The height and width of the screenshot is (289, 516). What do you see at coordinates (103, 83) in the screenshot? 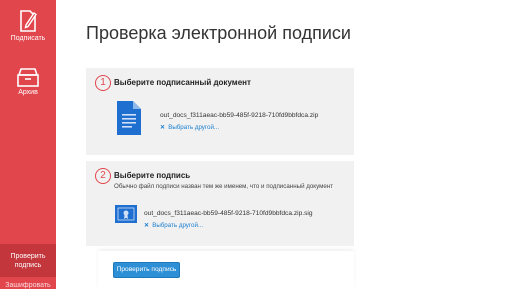
I see `step-number: 1` at bounding box center [103, 83].